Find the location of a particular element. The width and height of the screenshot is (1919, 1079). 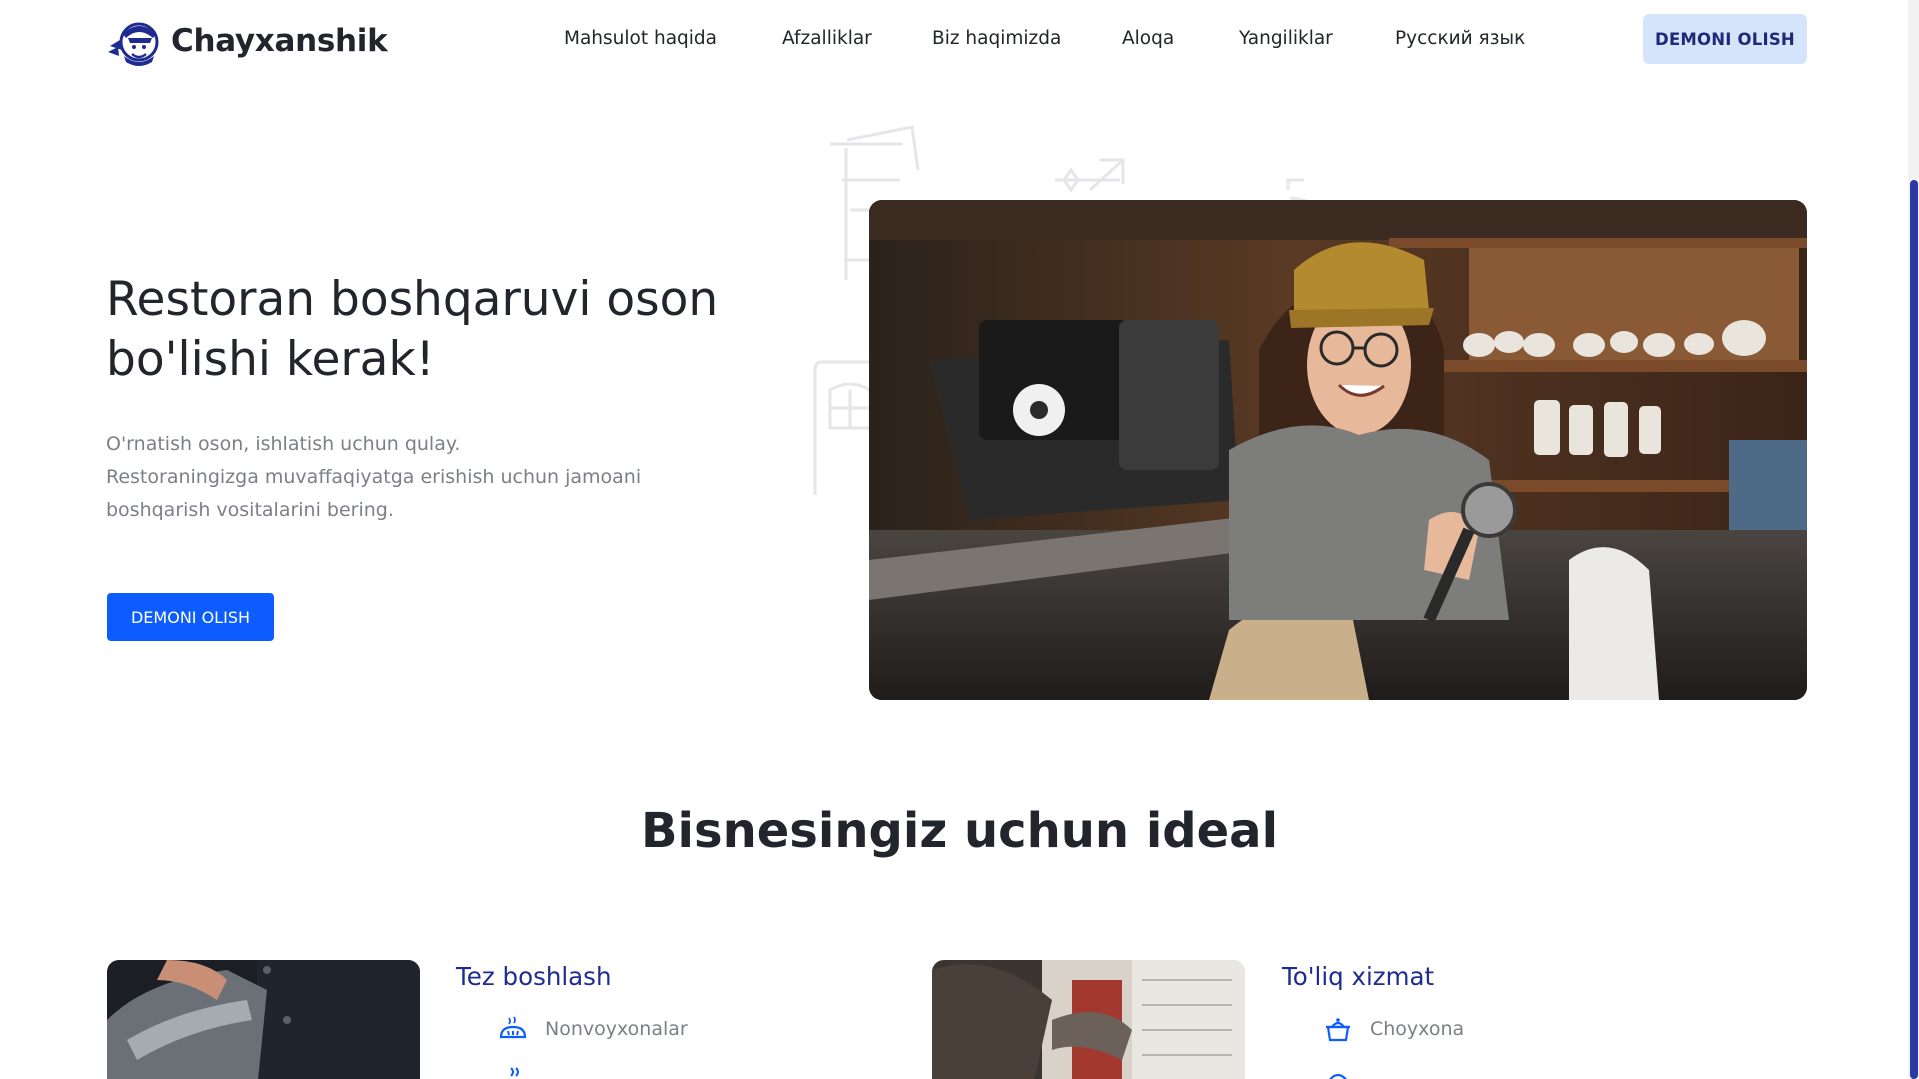

scrollbar-thumb is located at coordinates (1914, 629).